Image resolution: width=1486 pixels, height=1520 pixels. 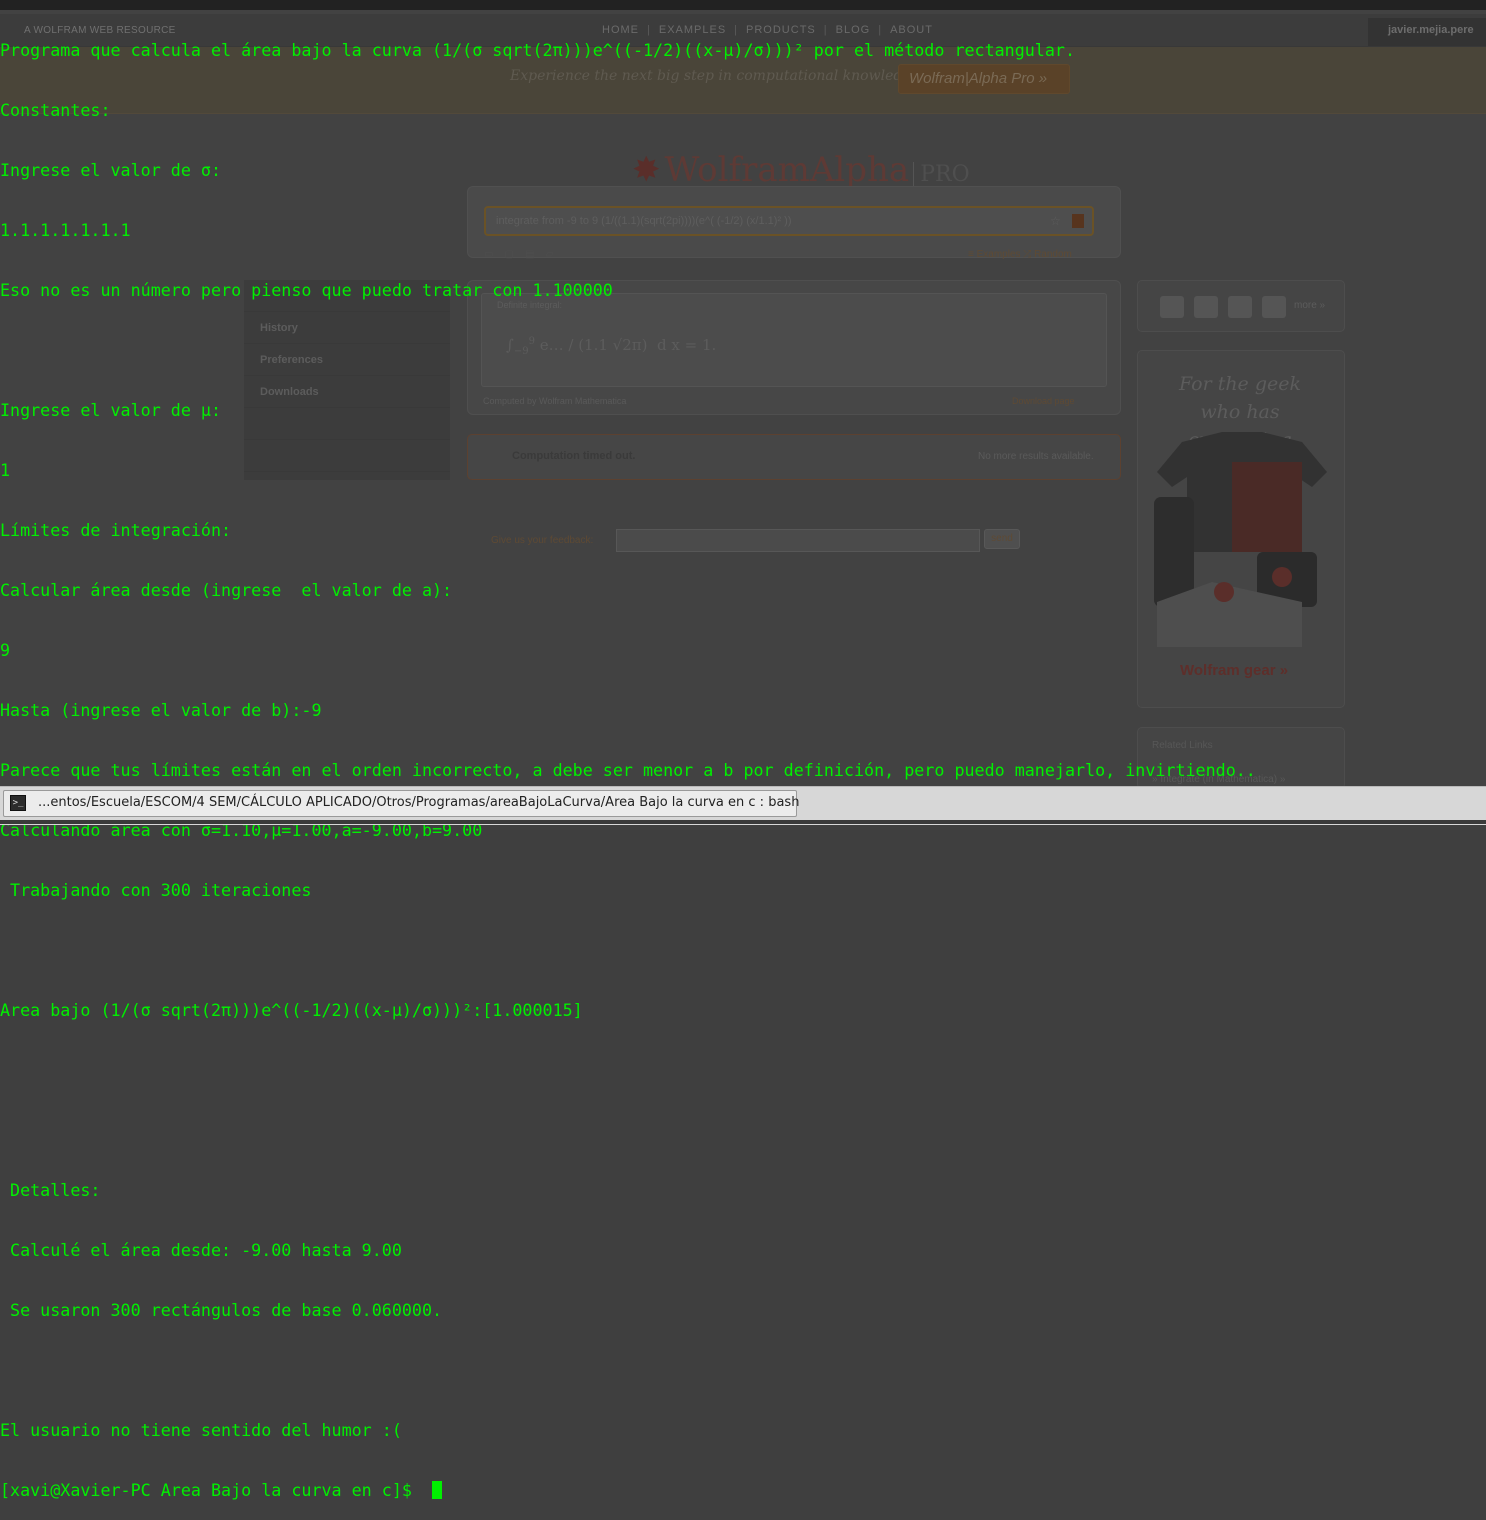 I want to click on terminal-line: El usuario no tiene sentido del humor :(, so click(x=201, y=1430).